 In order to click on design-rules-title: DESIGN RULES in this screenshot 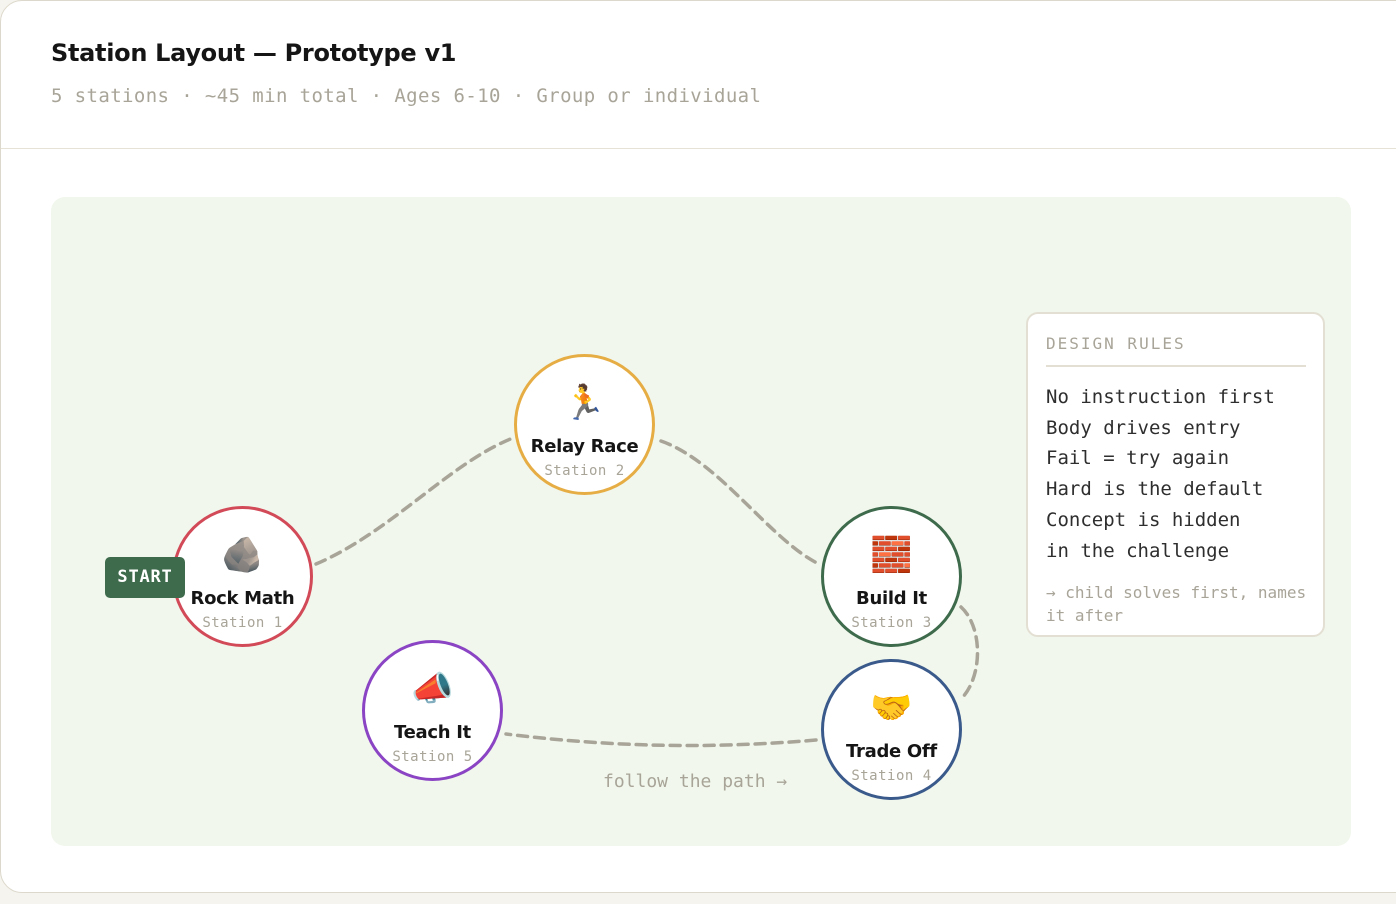, I will do `click(1116, 343)`.